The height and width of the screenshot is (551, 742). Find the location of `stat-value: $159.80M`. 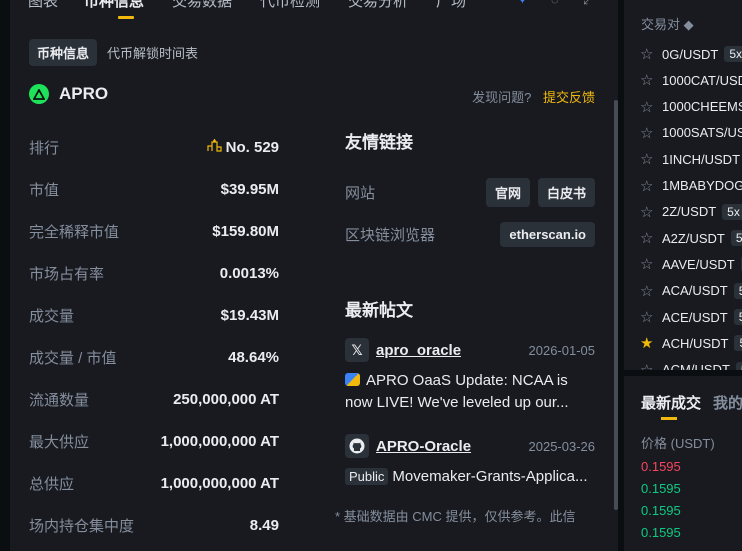

stat-value: $159.80M is located at coordinates (245, 231).